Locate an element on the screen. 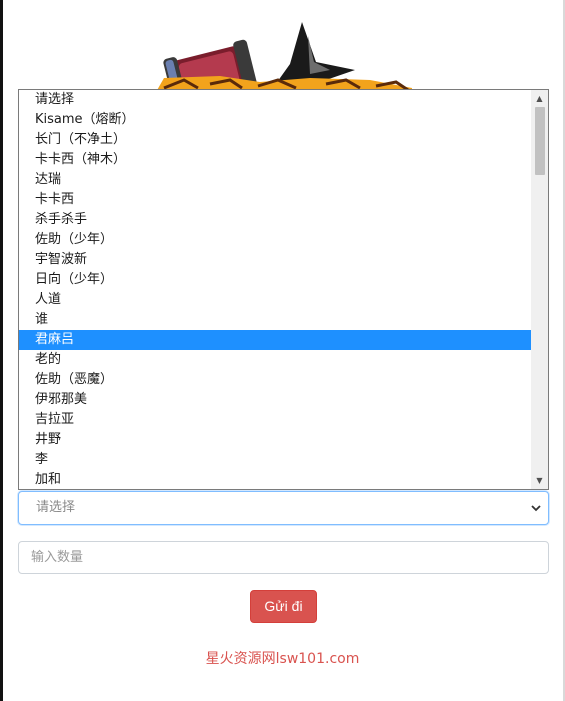 This screenshot has height=701, width=565. listbox-scrollbar: ▲ ▼ is located at coordinates (539, 289).